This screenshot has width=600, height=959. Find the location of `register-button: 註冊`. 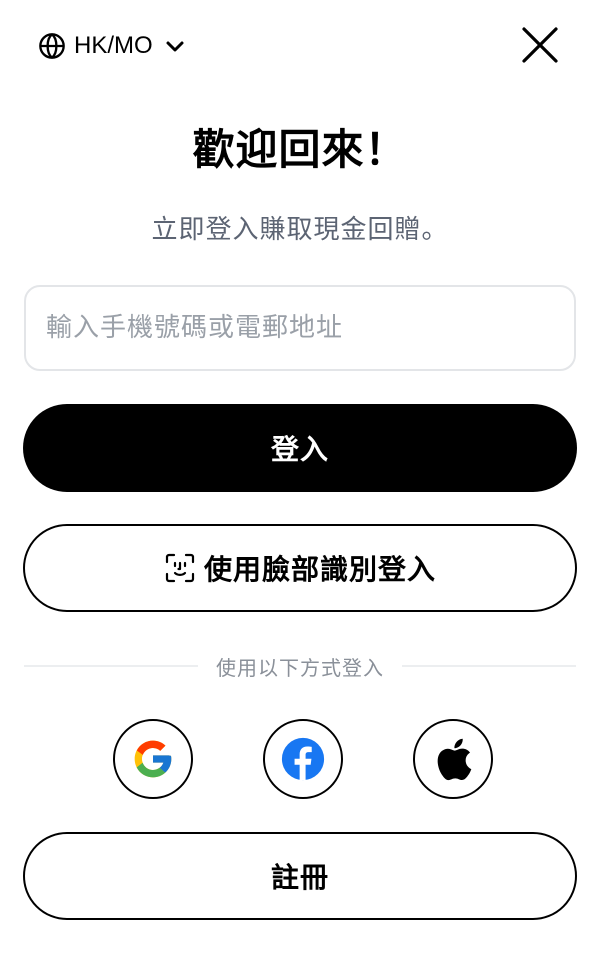

register-button: 註冊 is located at coordinates (300, 876).